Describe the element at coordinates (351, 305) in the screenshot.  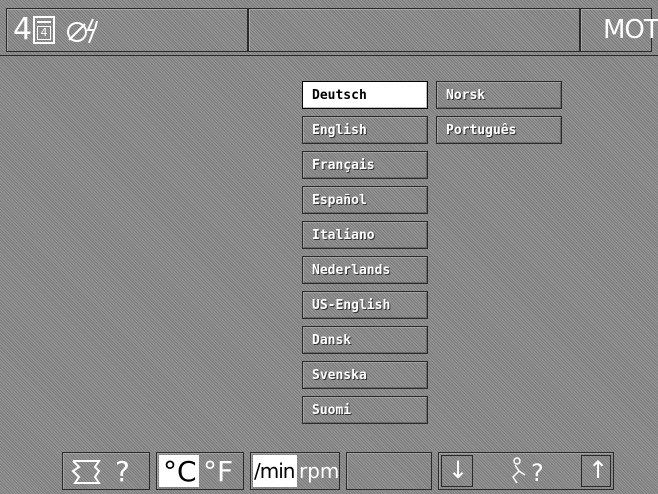
I see `language-label: US-English` at that location.